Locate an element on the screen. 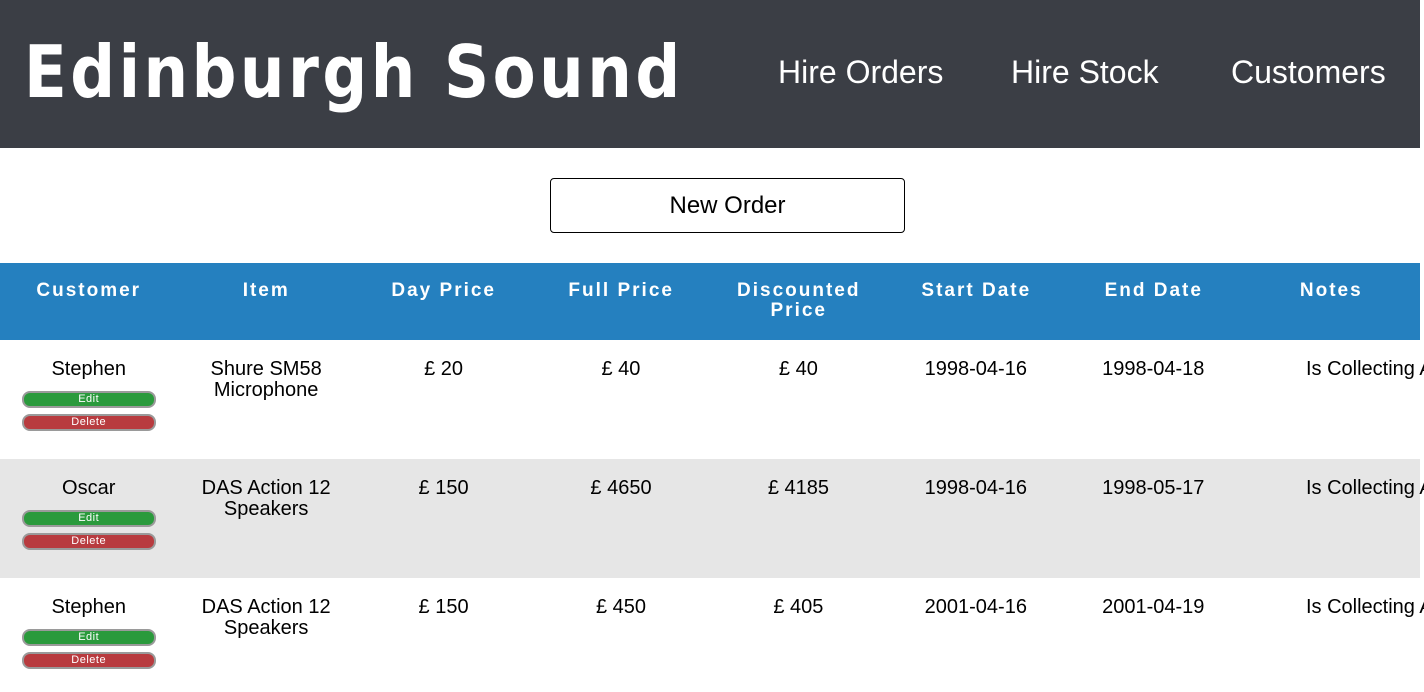 The image size is (1424, 692). notes-cell: Is Collecting At 8pm is located at coordinates (1364, 607).